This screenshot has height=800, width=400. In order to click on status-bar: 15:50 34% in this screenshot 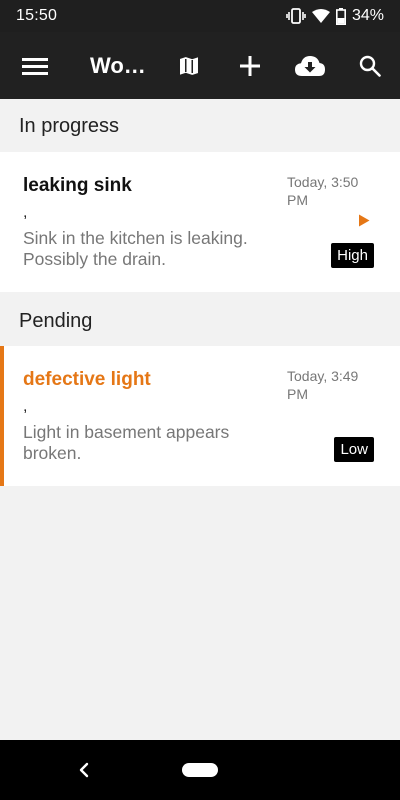, I will do `click(200, 16)`.